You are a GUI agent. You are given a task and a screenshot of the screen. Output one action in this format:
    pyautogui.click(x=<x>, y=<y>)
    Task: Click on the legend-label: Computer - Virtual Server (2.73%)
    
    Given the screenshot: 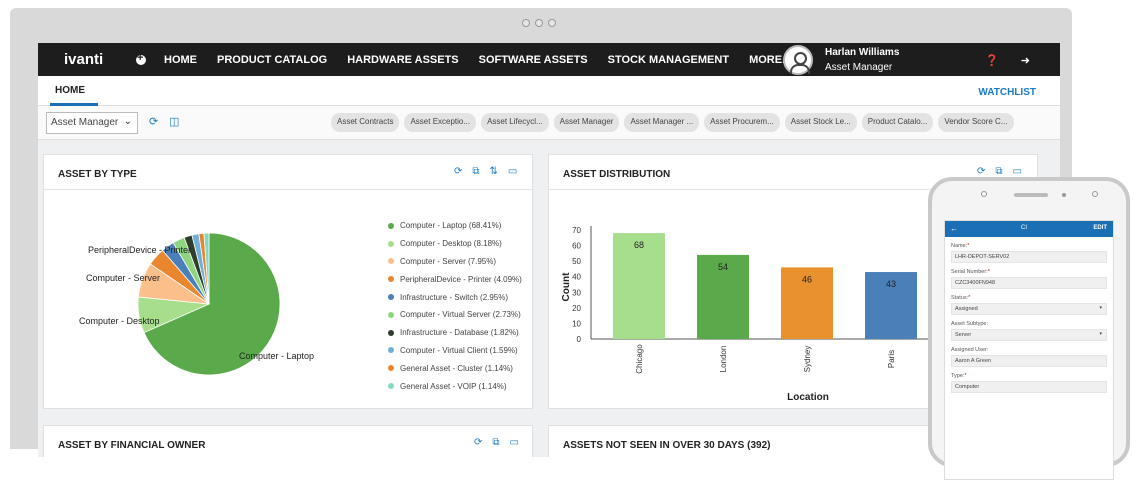 What is the action you would take?
    pyautogui.click(x=460, y=315)
    